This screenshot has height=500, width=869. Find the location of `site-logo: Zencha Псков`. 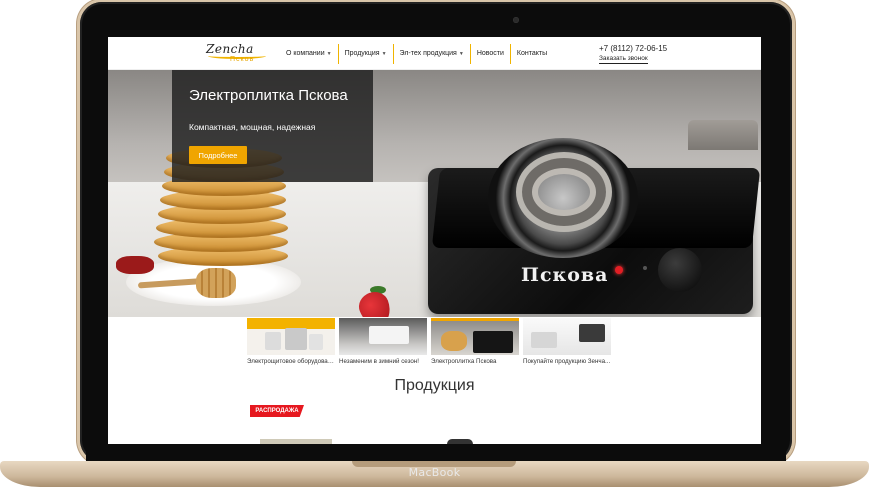

site-logo: Zencha Псков is located at coordinates (238, 54).